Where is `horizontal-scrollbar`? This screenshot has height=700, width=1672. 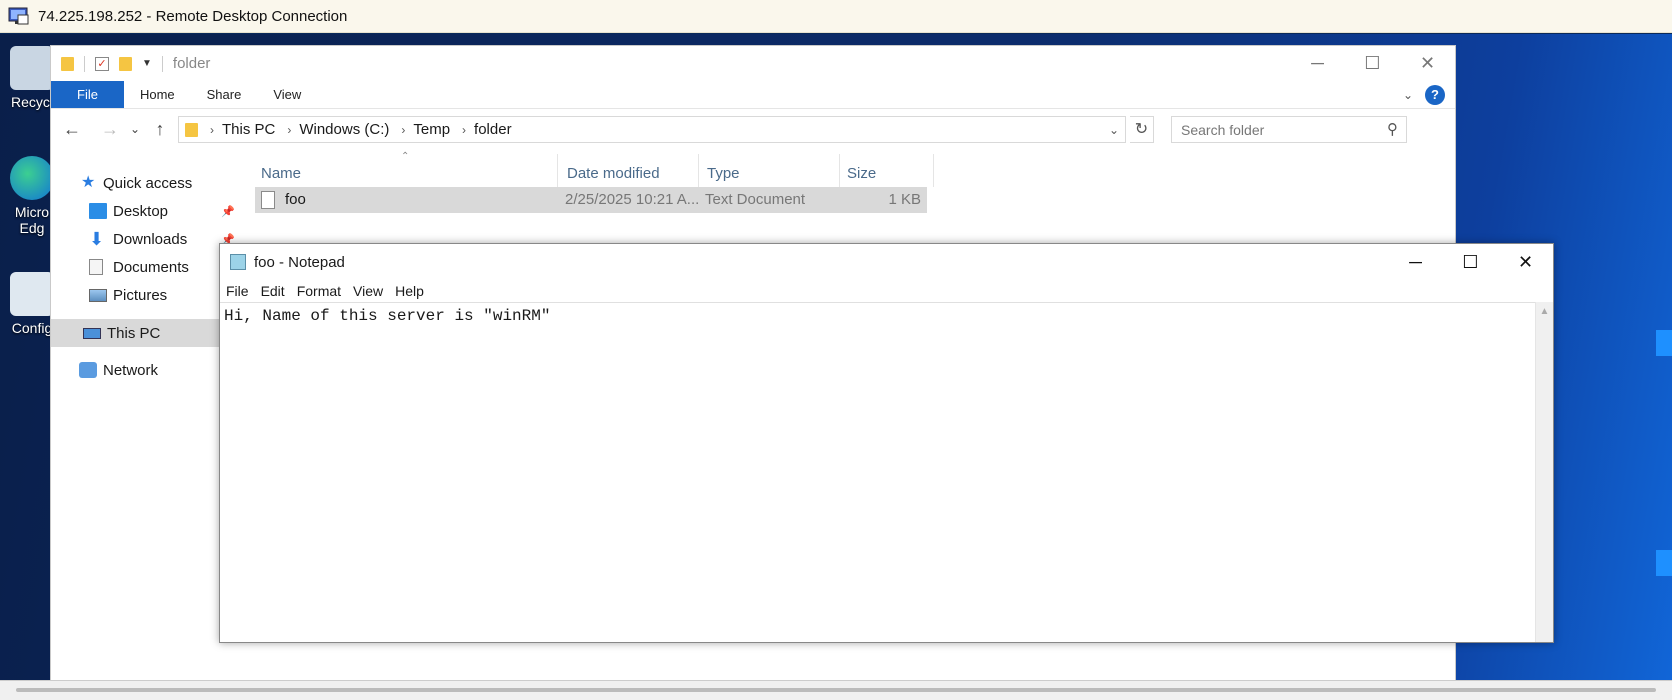 horizontal-scrollbar is located at coordinates (836, 690).